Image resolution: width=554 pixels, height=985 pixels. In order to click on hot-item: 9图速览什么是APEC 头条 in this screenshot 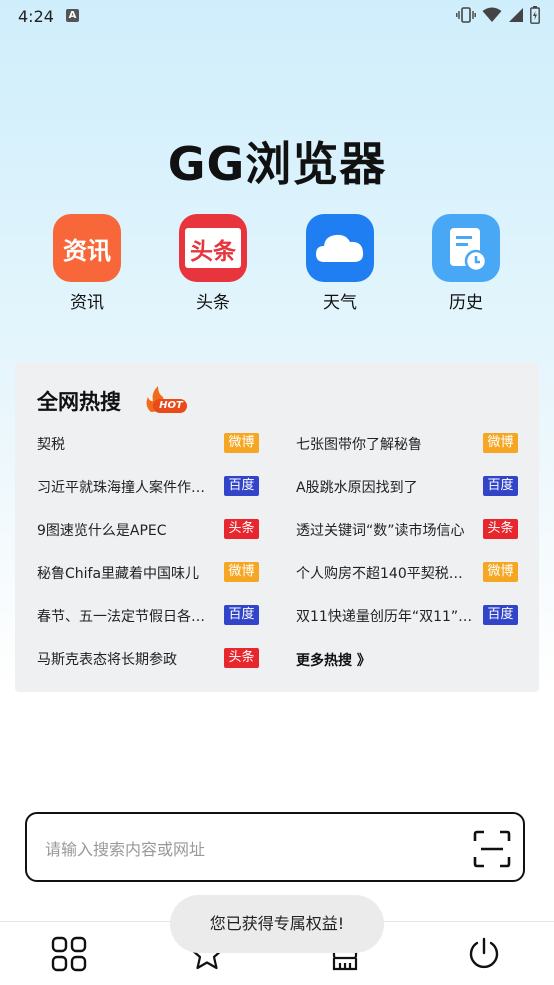, I will do `click(151, 530)`.